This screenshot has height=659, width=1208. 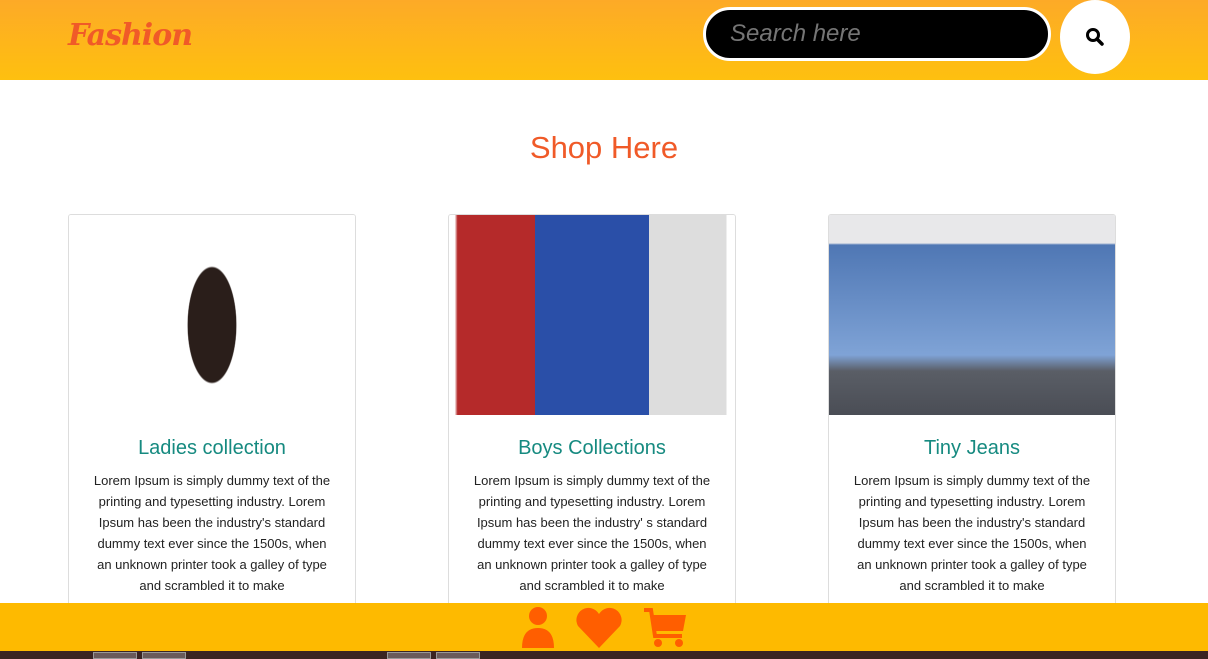 I want to click on page-title: Shop Here, so click(x=604, y=147).